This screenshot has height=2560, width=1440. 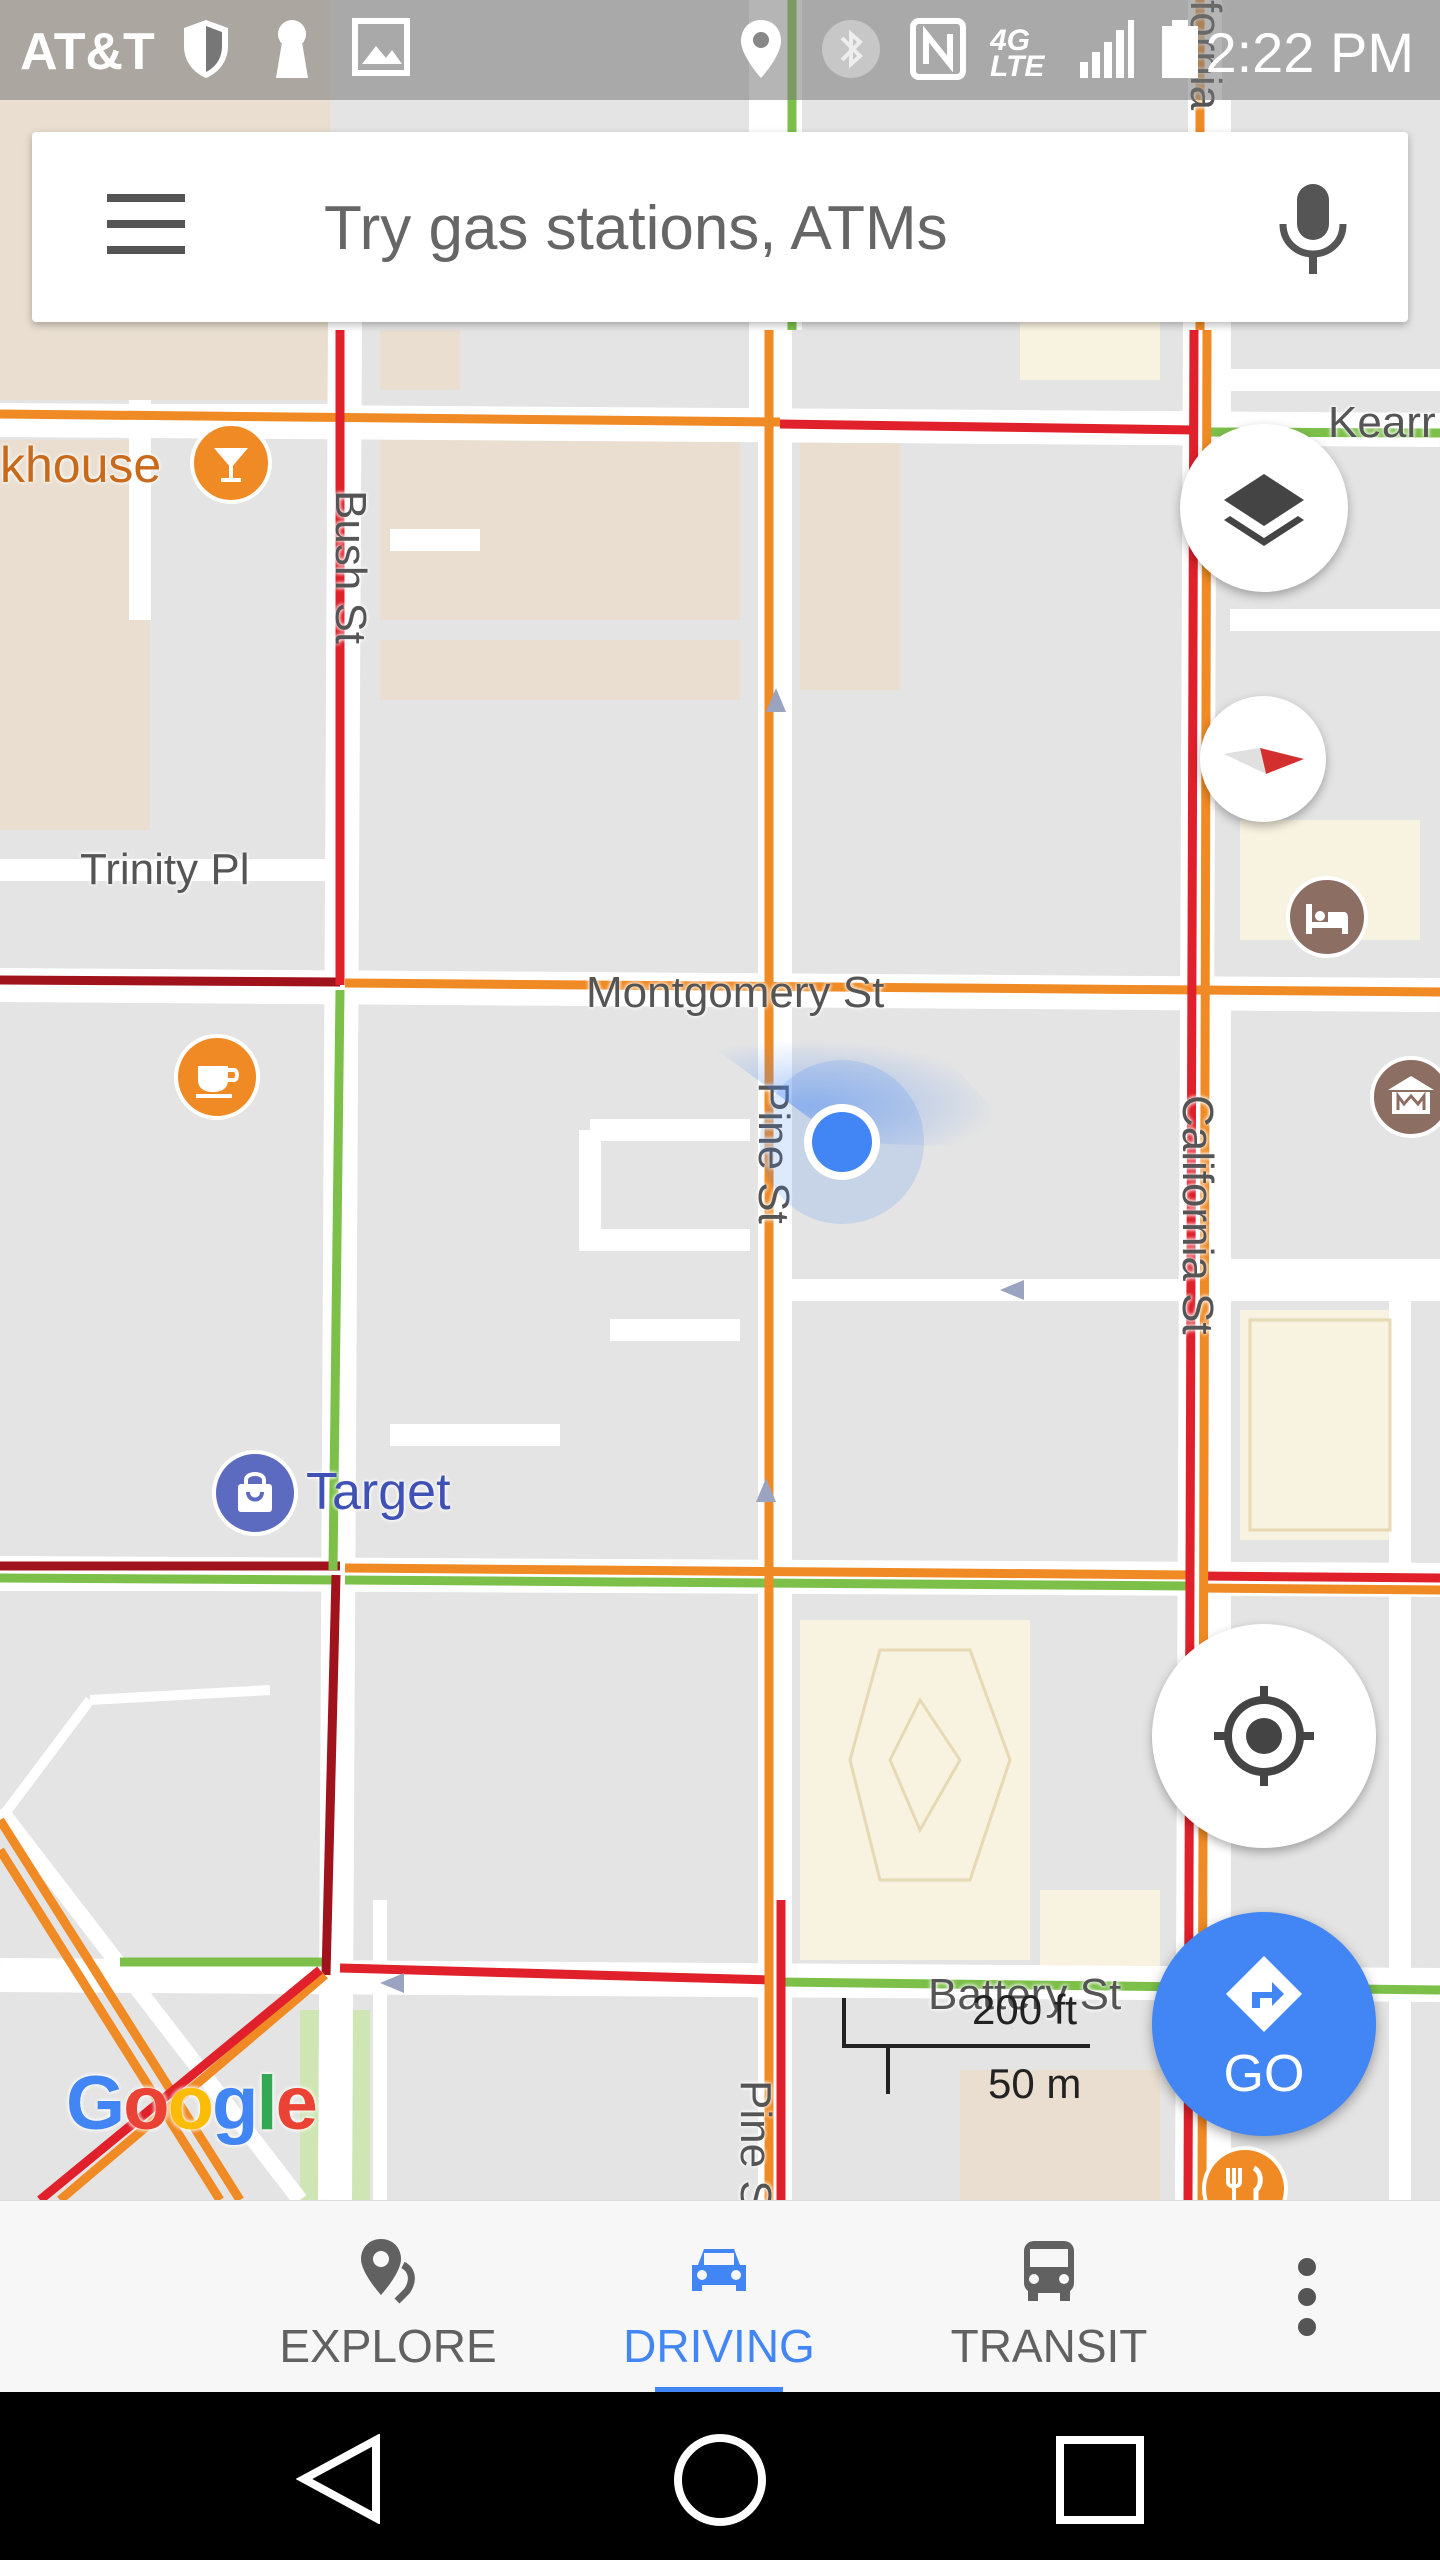 I want to click on layers-icon, so click(x=1264, y=510).